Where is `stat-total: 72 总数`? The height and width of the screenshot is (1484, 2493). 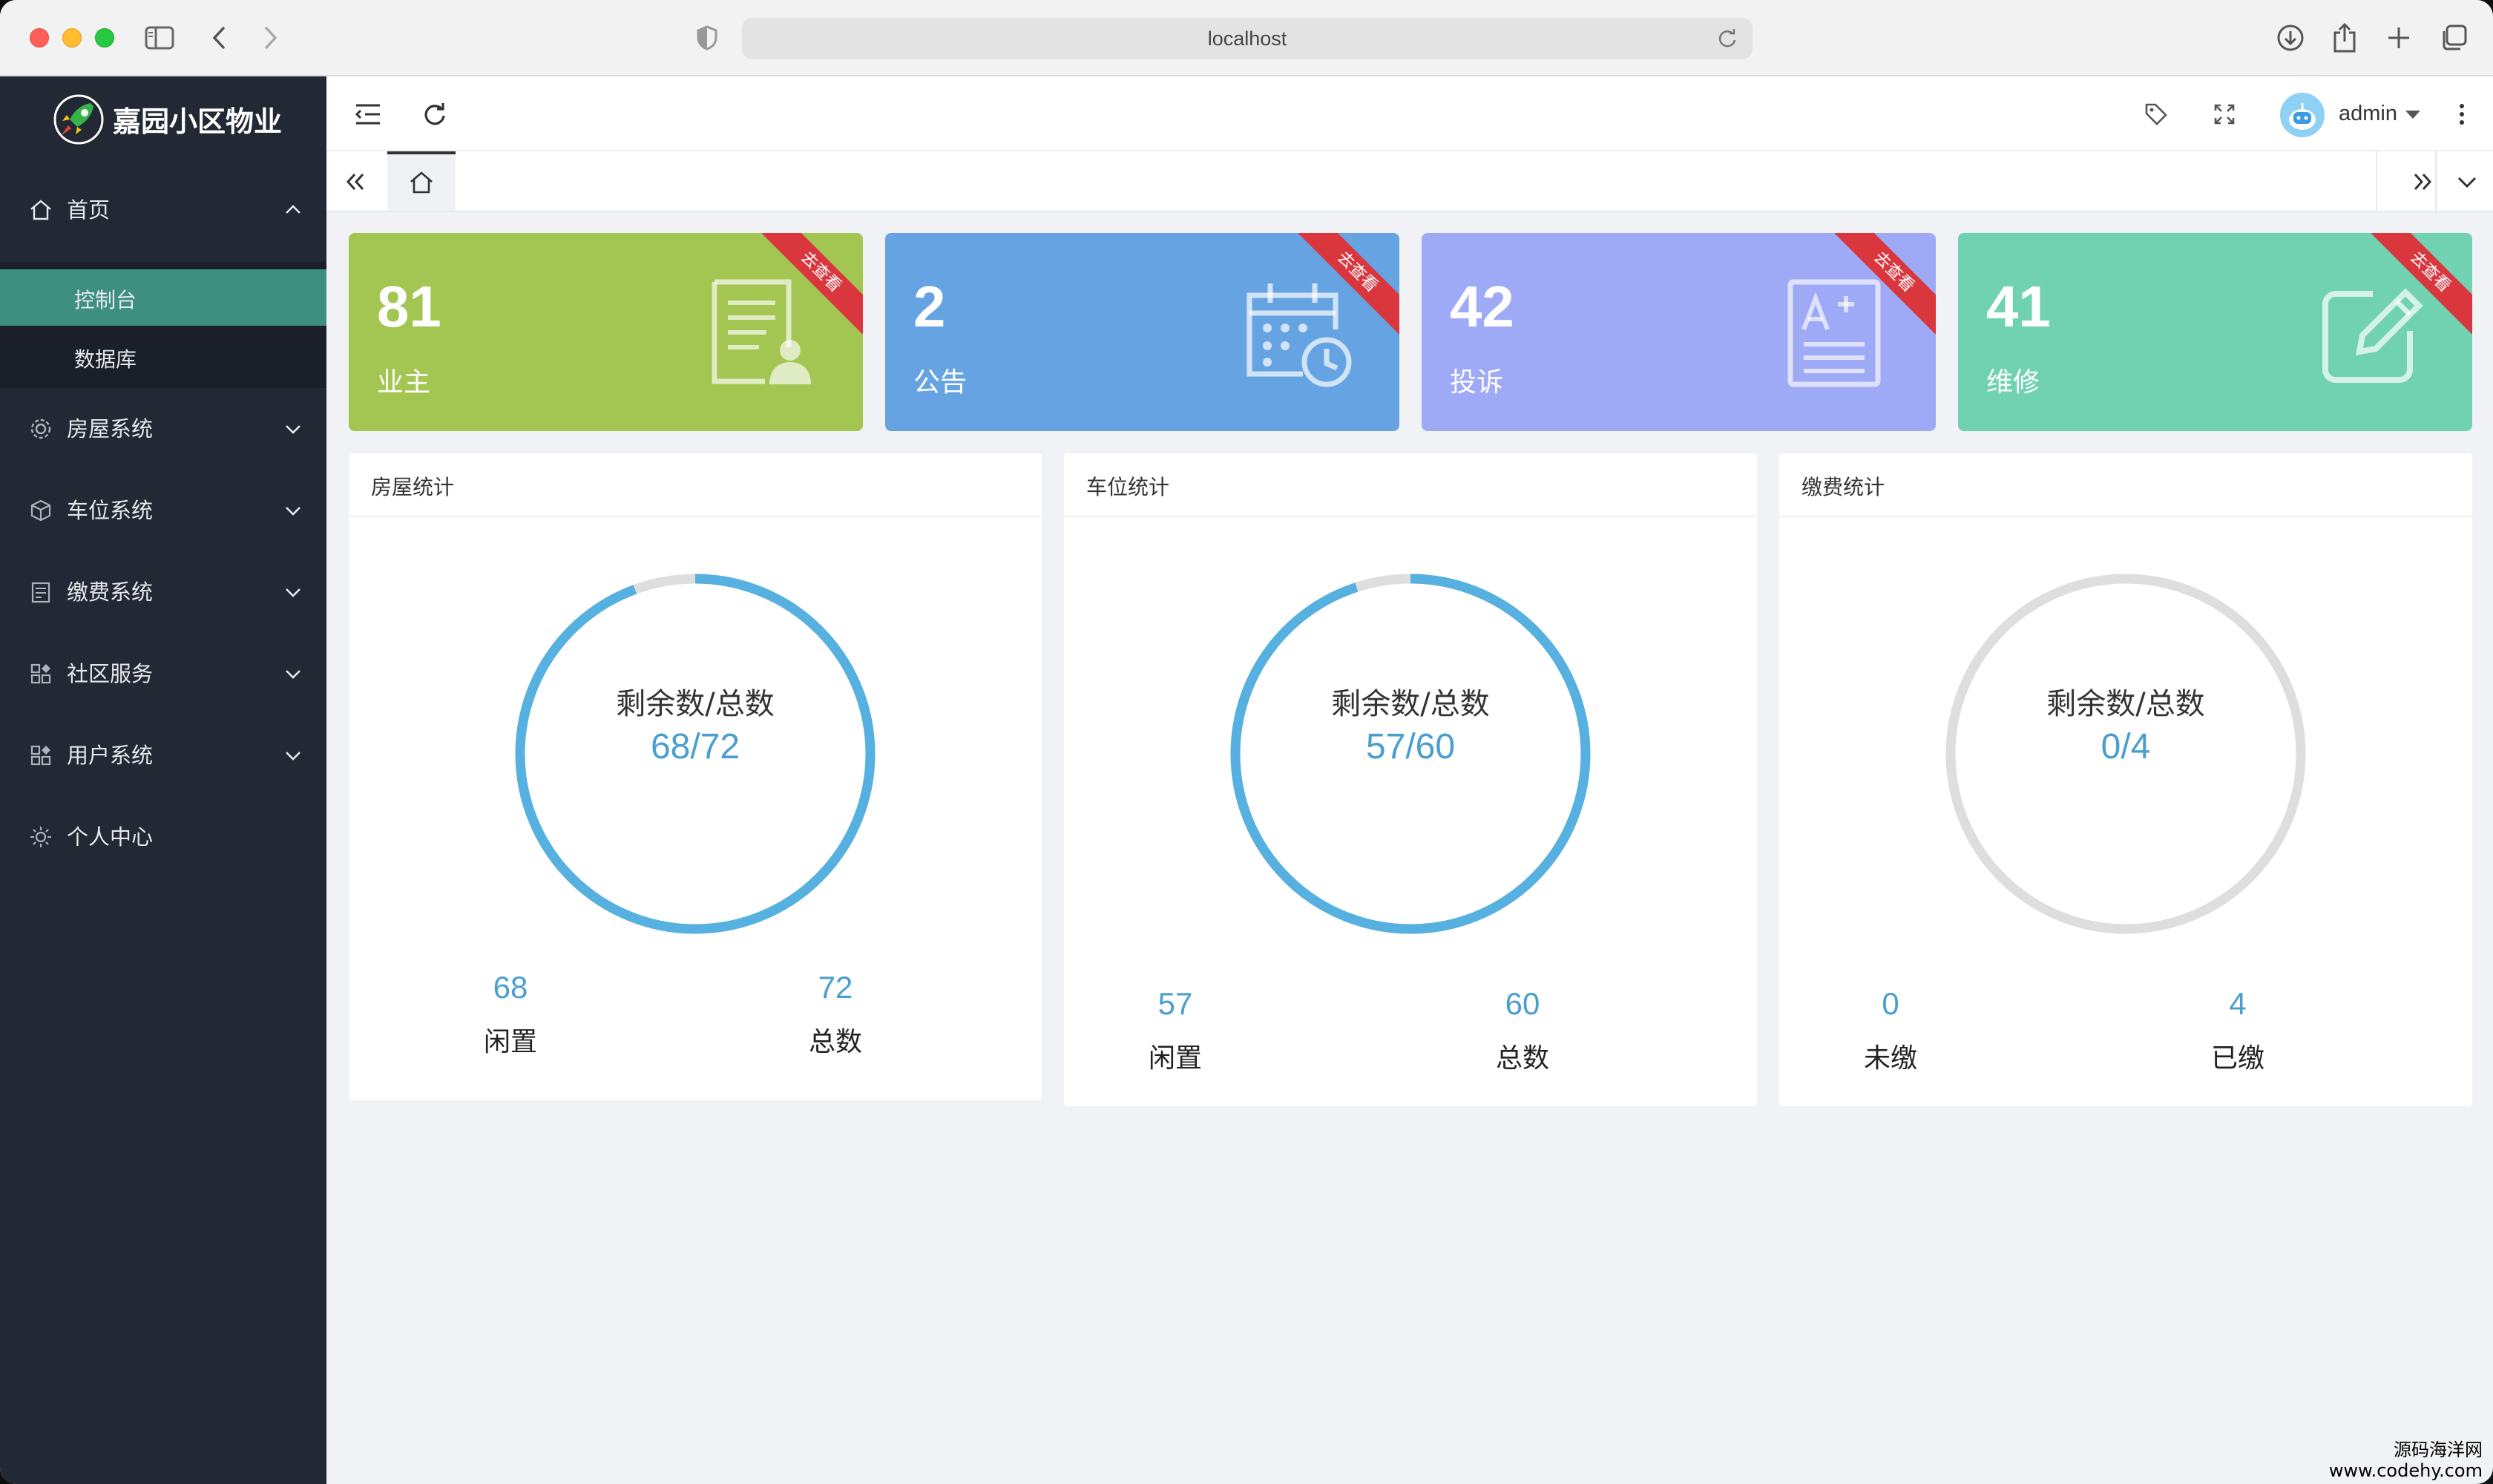 stat-total: 72 总数 is located at coordinates (835, 1014).